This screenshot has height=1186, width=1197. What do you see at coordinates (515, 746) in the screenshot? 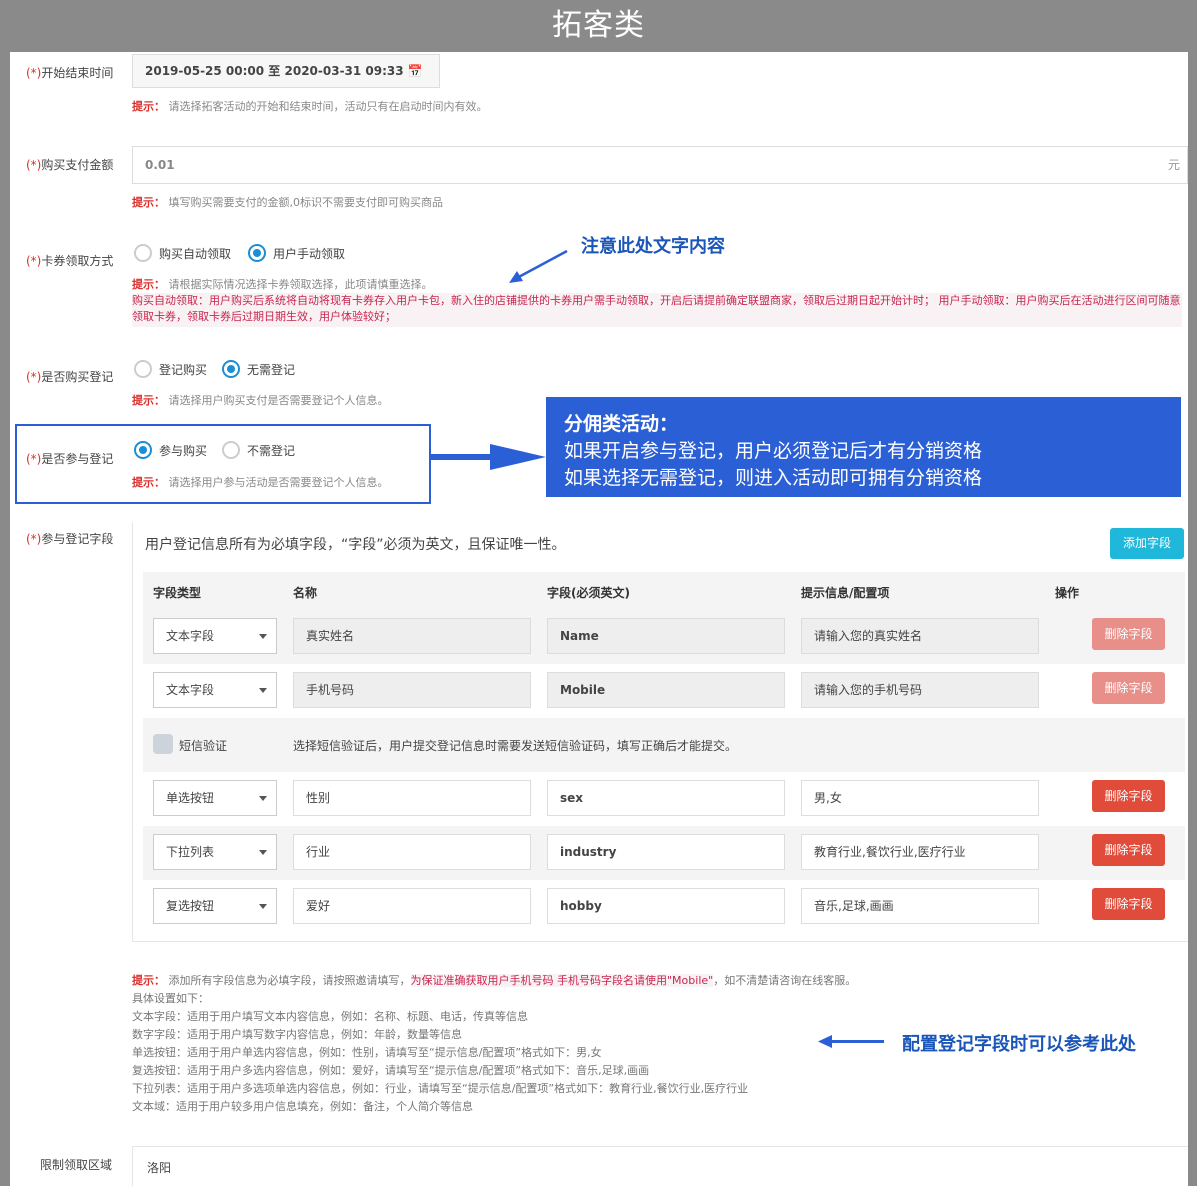
I see `sms-description: 选择短信验证后，用户提交登记信息时需要发送短信验证码，填写正确后才能提交。` at bounding box center [515, 746].